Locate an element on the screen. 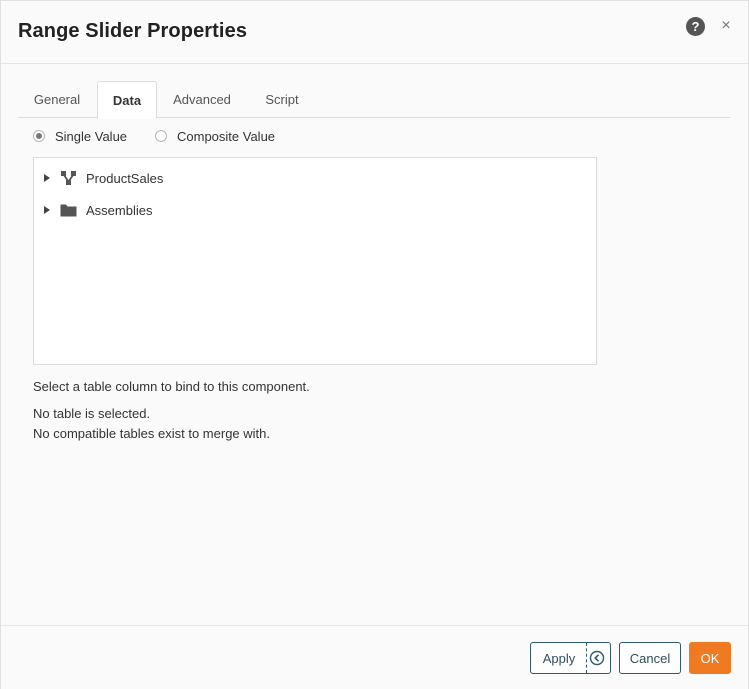  tab-bar: General Data Advanced Script is located at coordinates (374, 100).